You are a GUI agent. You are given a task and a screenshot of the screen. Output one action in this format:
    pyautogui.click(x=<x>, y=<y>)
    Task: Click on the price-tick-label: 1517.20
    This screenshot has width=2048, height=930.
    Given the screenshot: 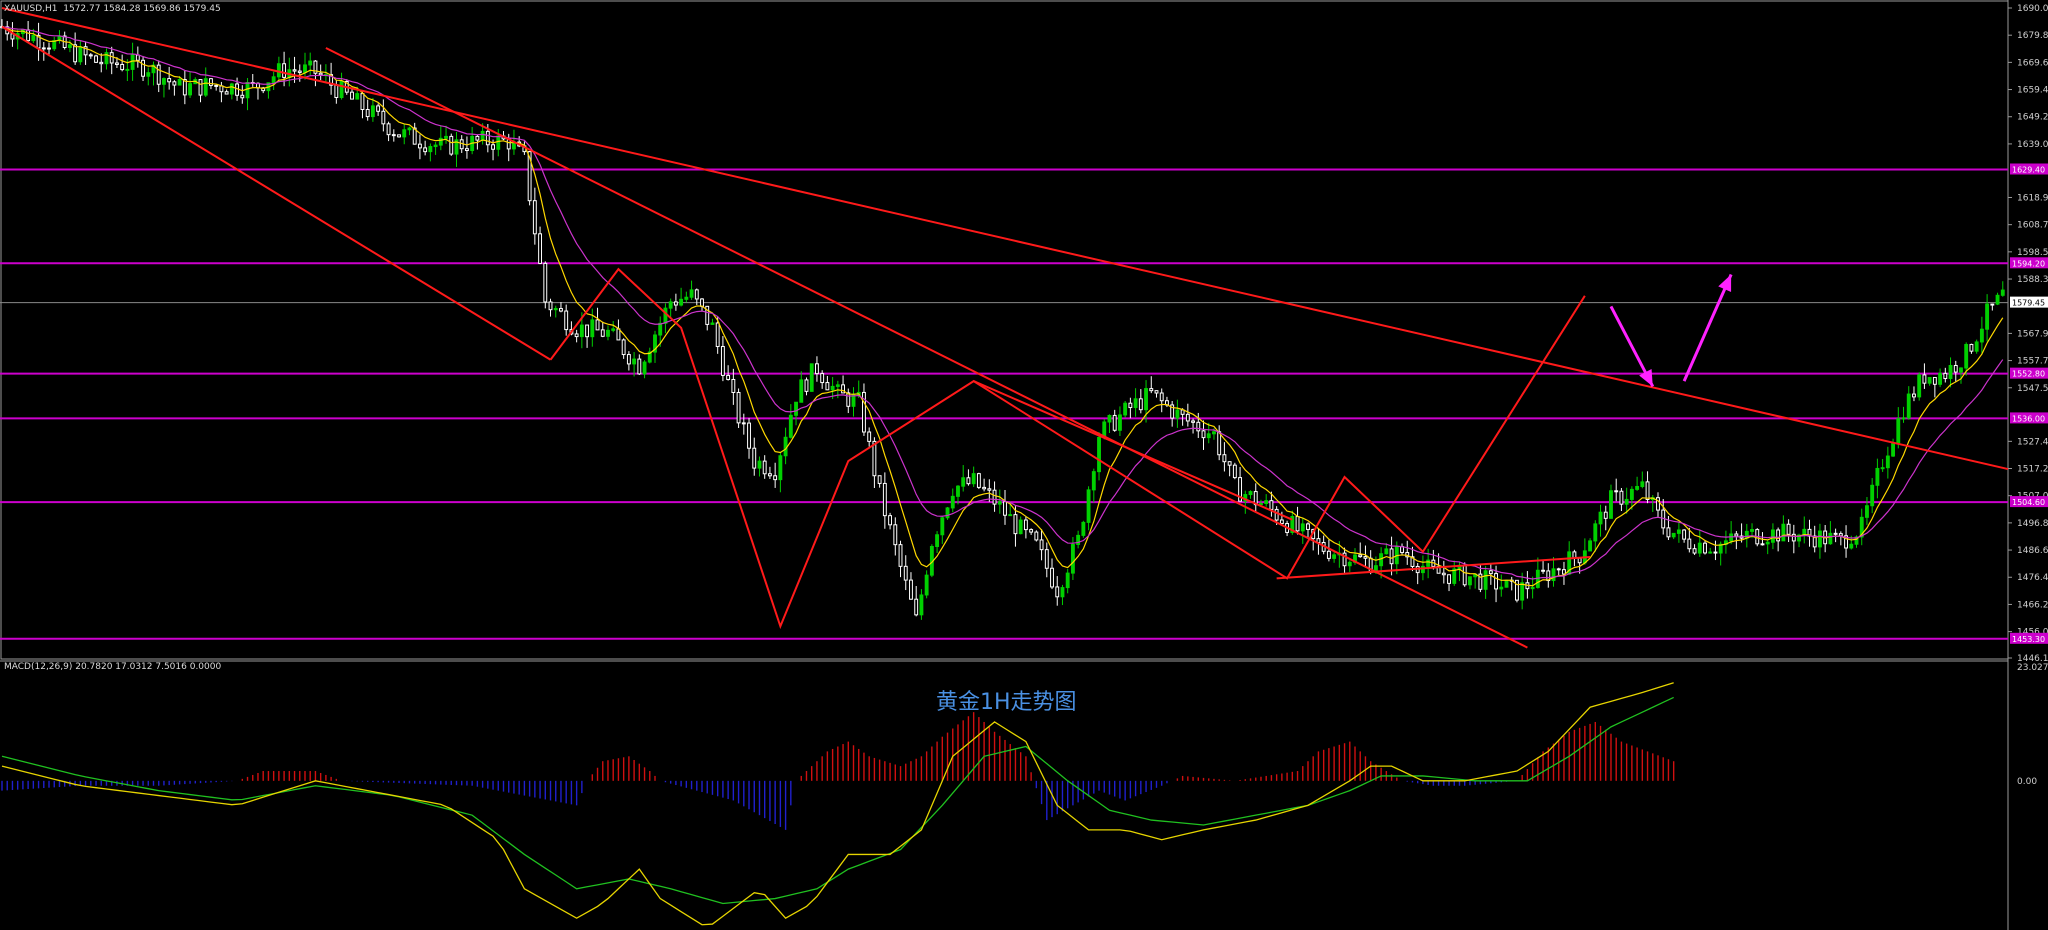 What is the action you would take?
    pyautogui.click(x=2032, y=470)
    